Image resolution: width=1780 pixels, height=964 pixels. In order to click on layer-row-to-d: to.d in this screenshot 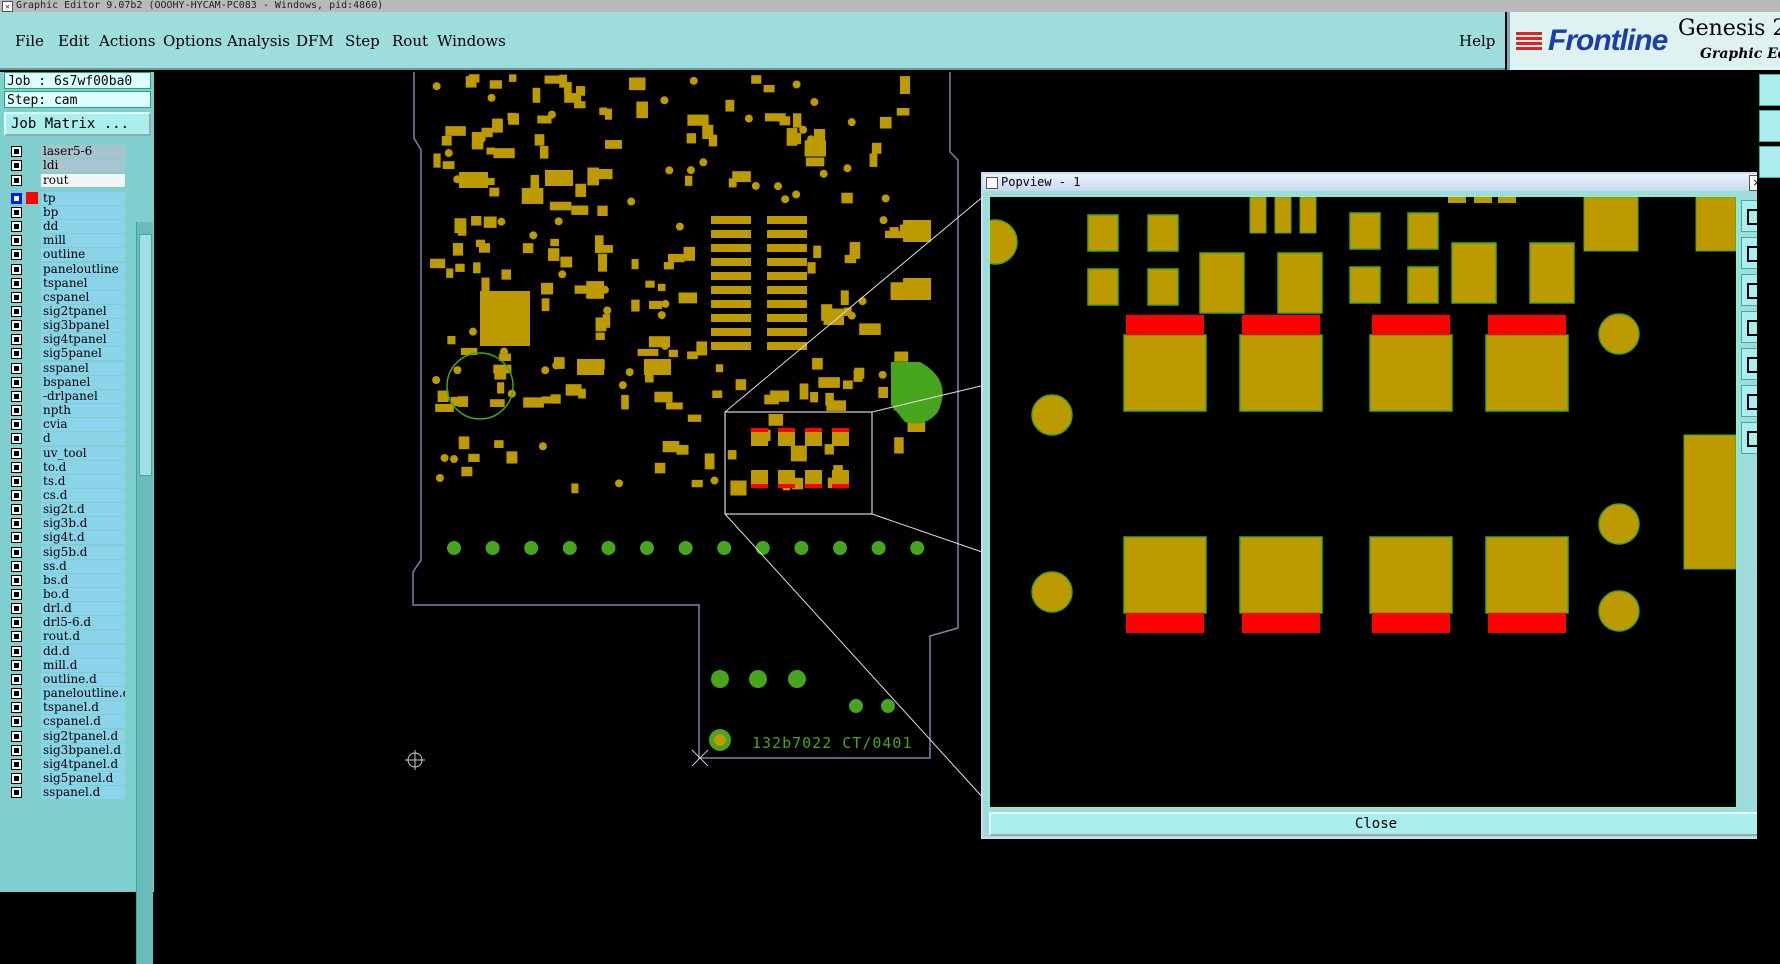, I will do `click(64, 467)`.